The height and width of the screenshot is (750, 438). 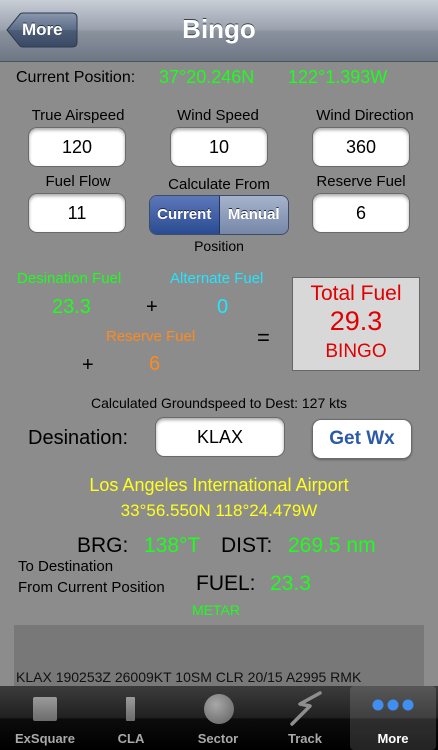 I want to click on tab-track-label: Track, so click(x=305, y=738).